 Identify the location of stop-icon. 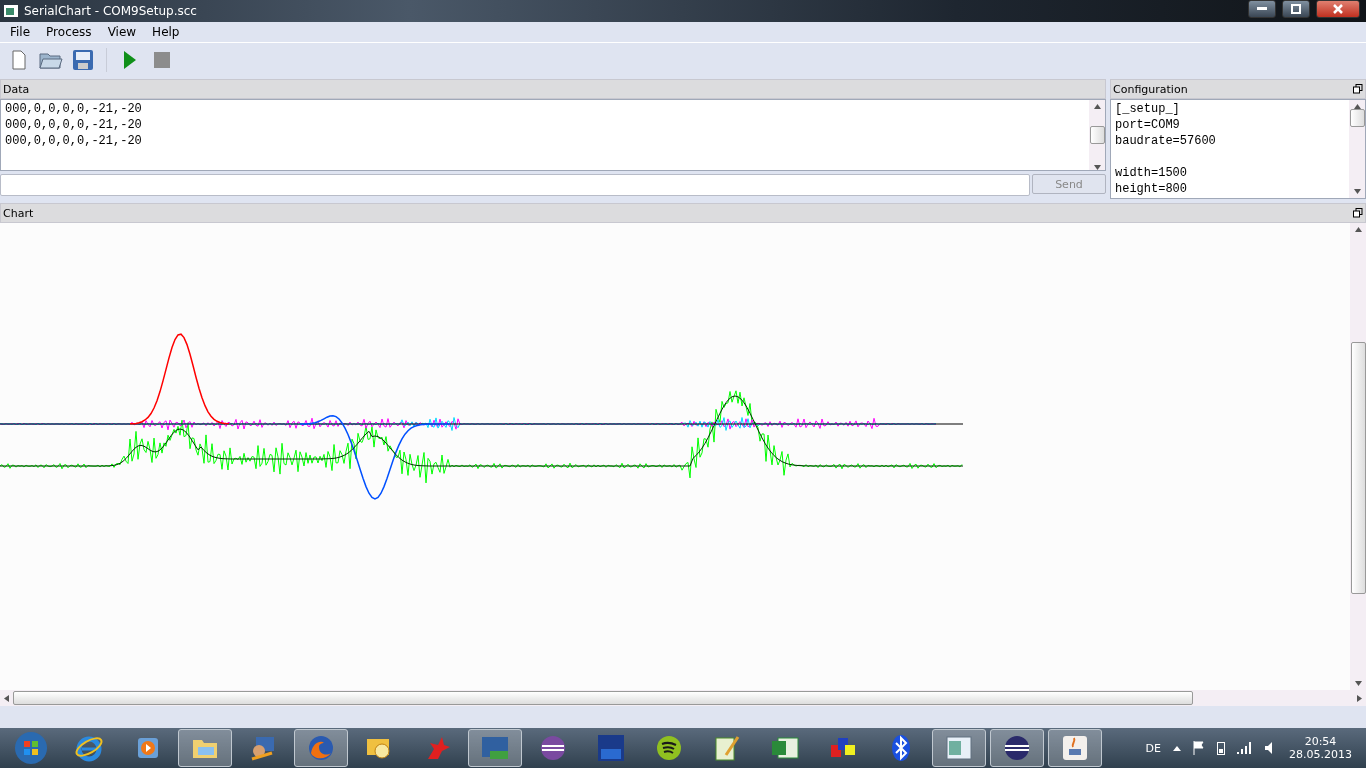
(162, 60).